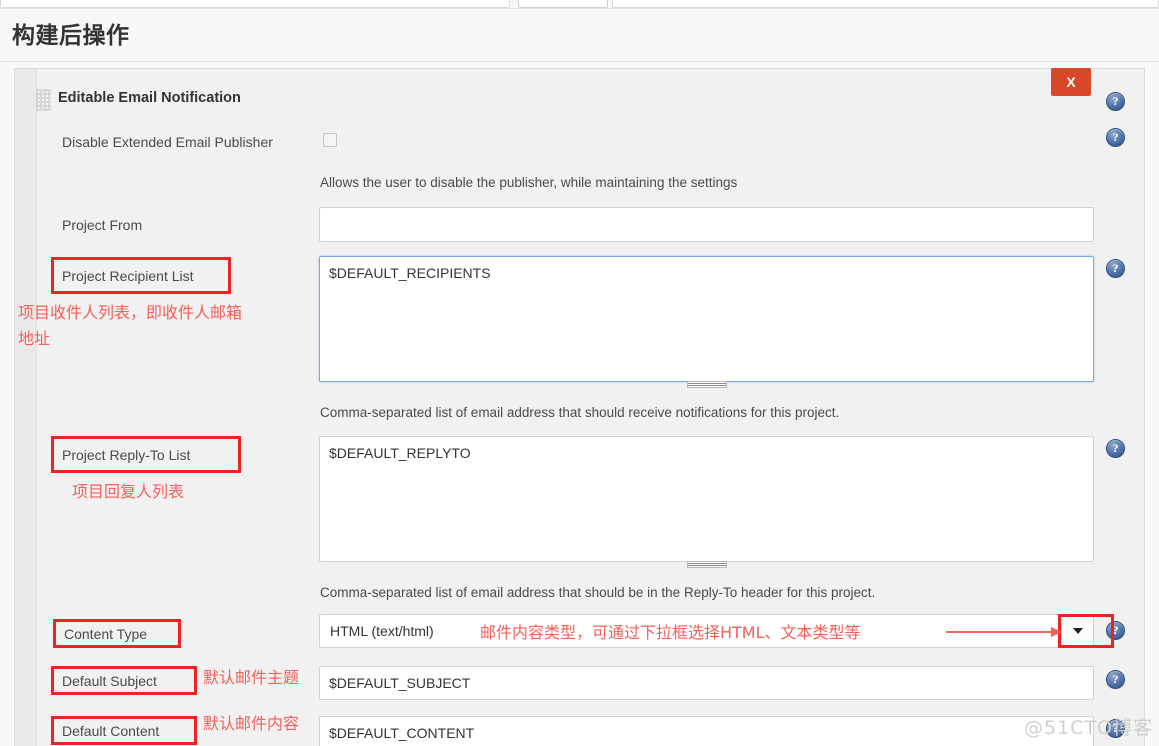  Describe the element at coordinates (1115, 101) in the screenshot. I see `help-icon-block` at that location.